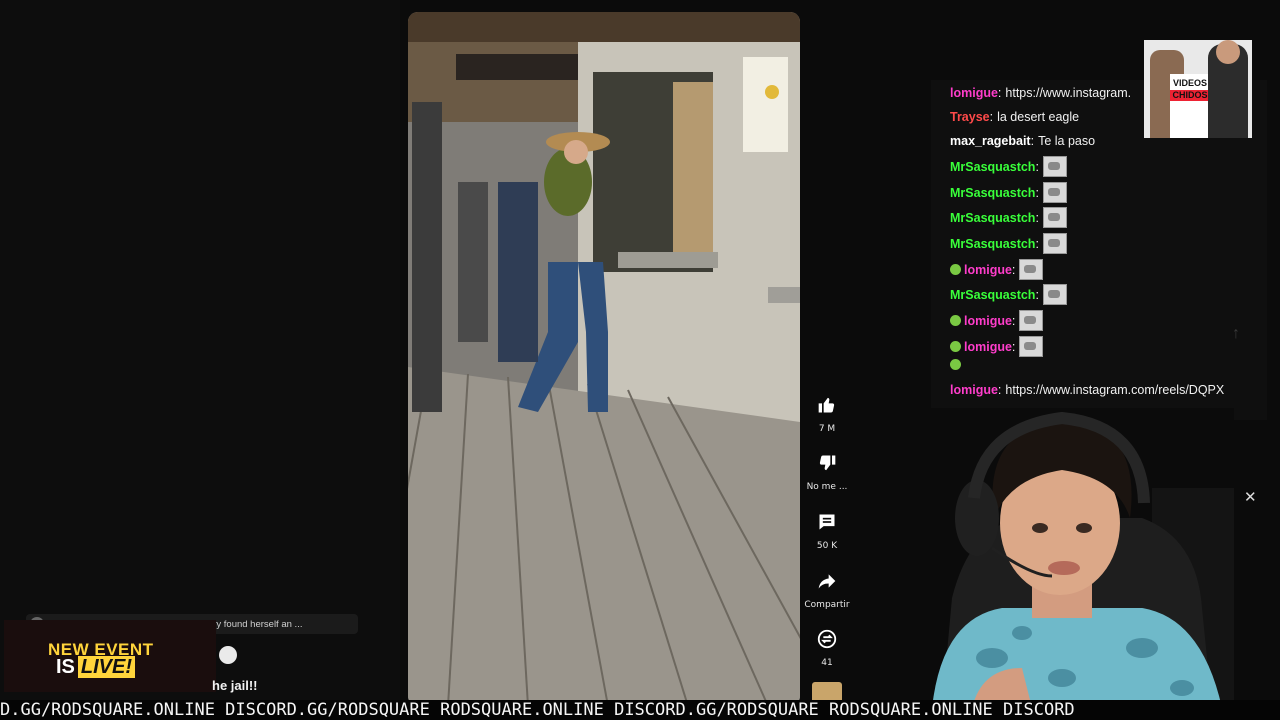 This screenshot has height=720, width=1280. I want to click on chat-message: max_ragebait: Te la paso, so click(1022, 141).